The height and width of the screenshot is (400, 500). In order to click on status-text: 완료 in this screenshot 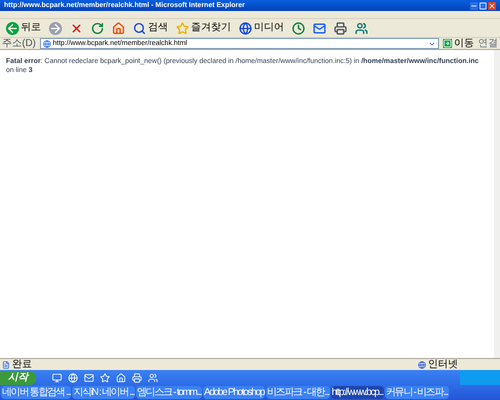, I will do `click(22, 365)`.